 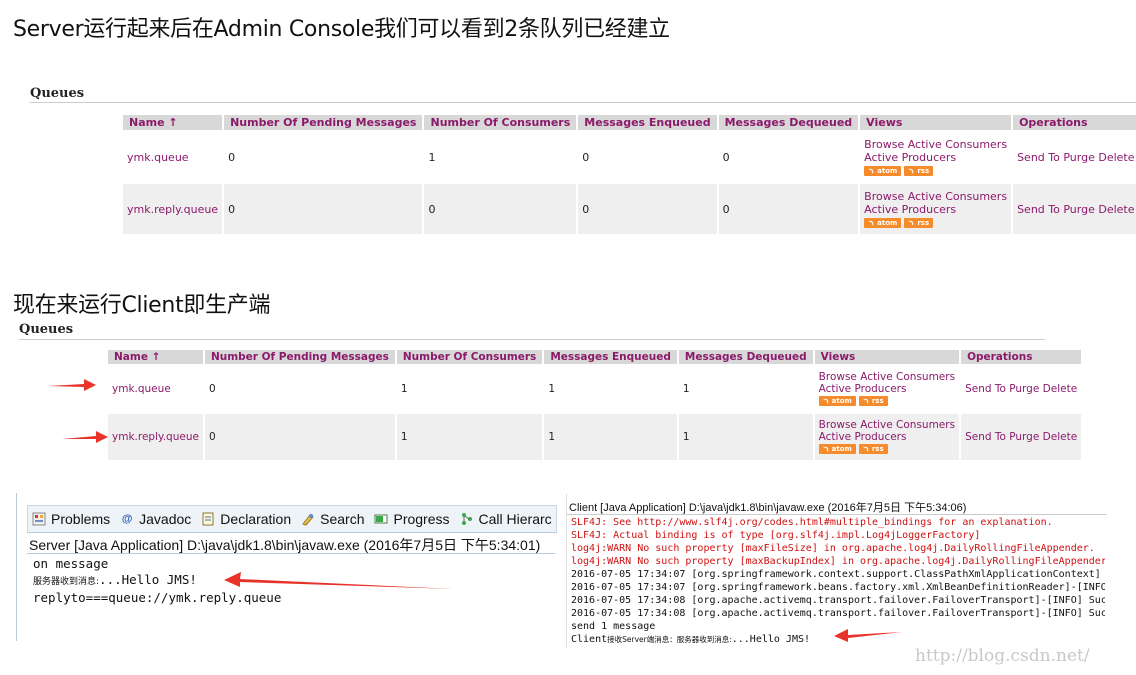 I want to click on tab-call-hierarchy: Call Hierarc, so click(x=506, y=519).